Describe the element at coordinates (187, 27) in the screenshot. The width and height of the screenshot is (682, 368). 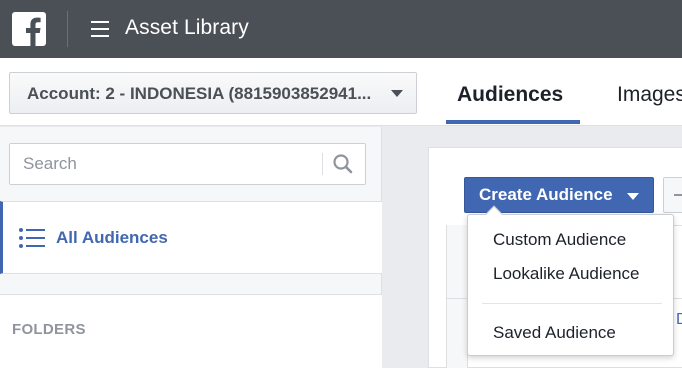
I see `app-title: Asset Library` at that location.